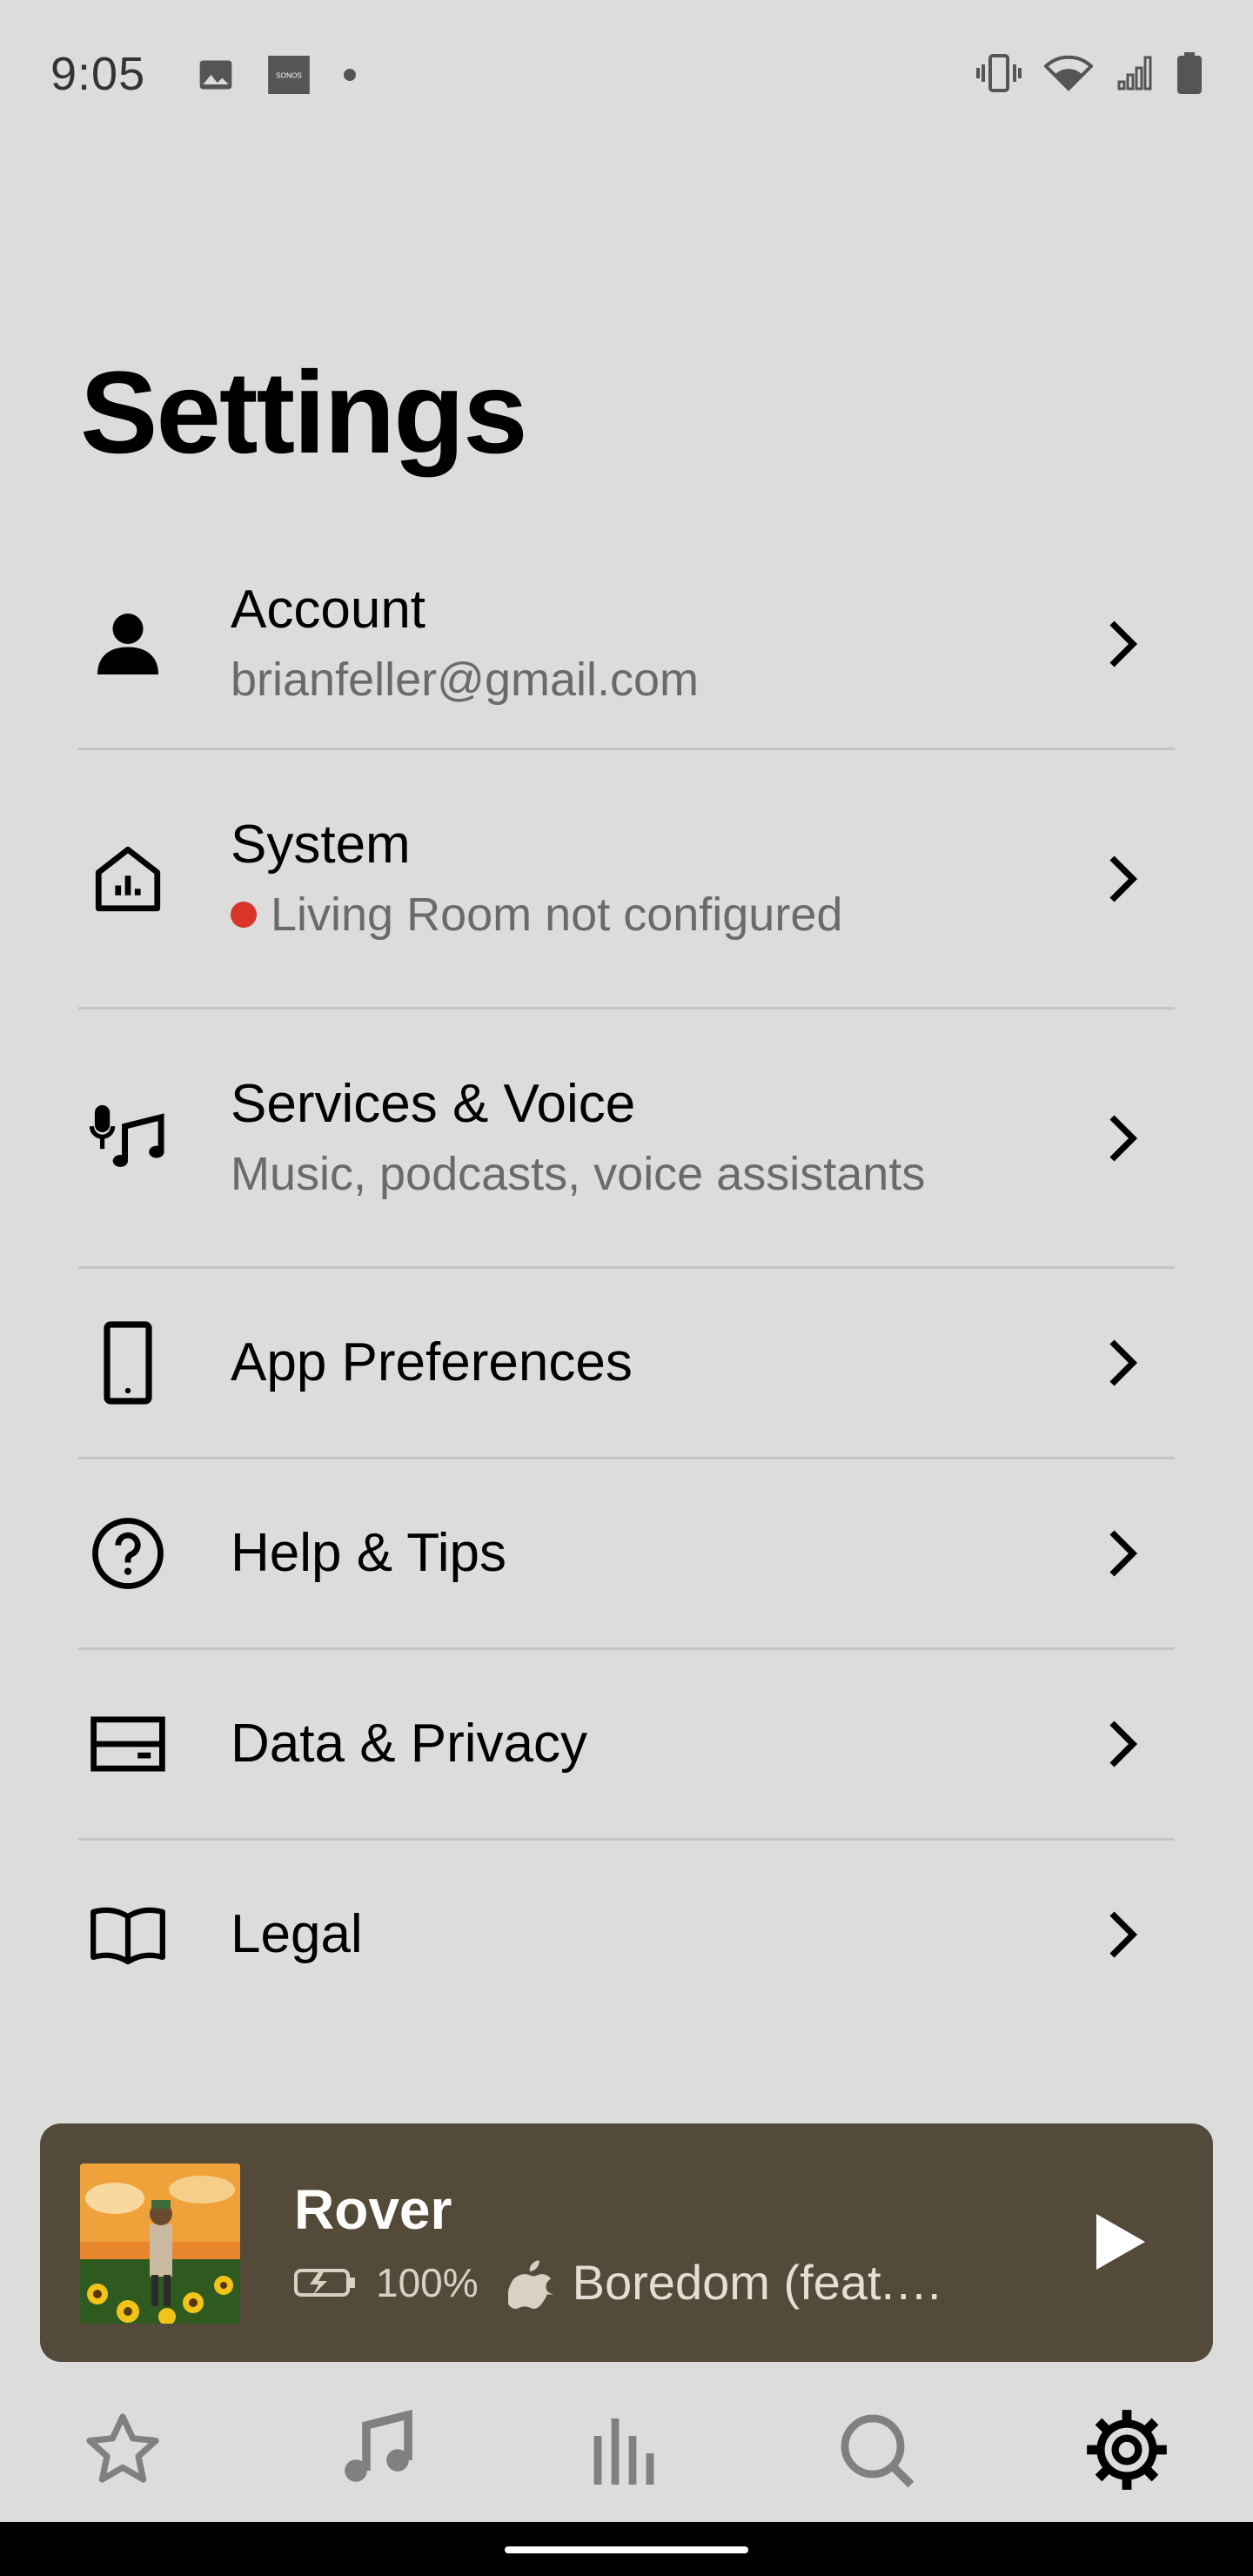  What do you see at coordinates (427, 2282) in the screenshot?
I see `battery-percent: 100%` at bounding box center [427, 2282].